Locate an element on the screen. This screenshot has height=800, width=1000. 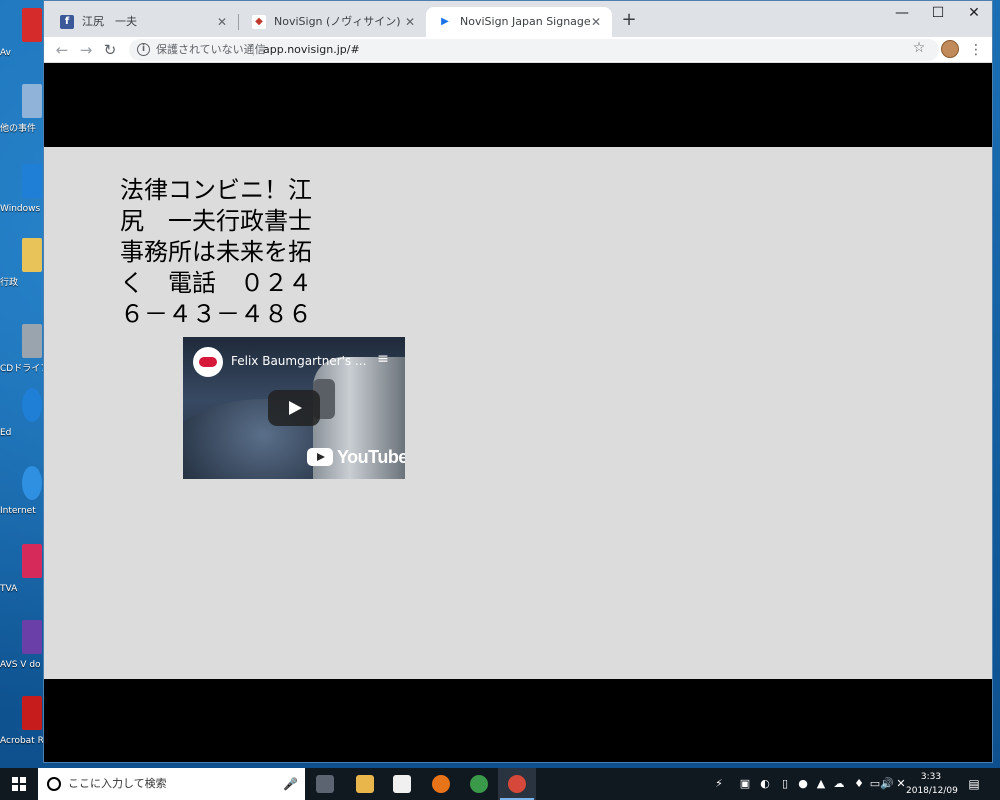
address-bar: i 保護されていない通信 app.novisign.jp/# is located at coordinates (534, 50).